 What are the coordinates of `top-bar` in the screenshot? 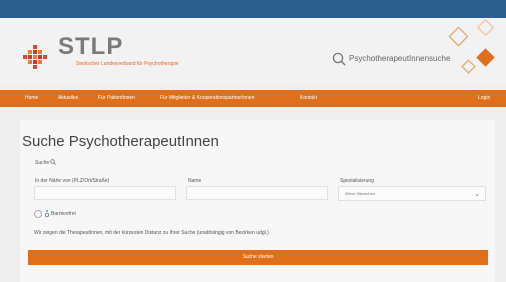 It's located at (253, 9).